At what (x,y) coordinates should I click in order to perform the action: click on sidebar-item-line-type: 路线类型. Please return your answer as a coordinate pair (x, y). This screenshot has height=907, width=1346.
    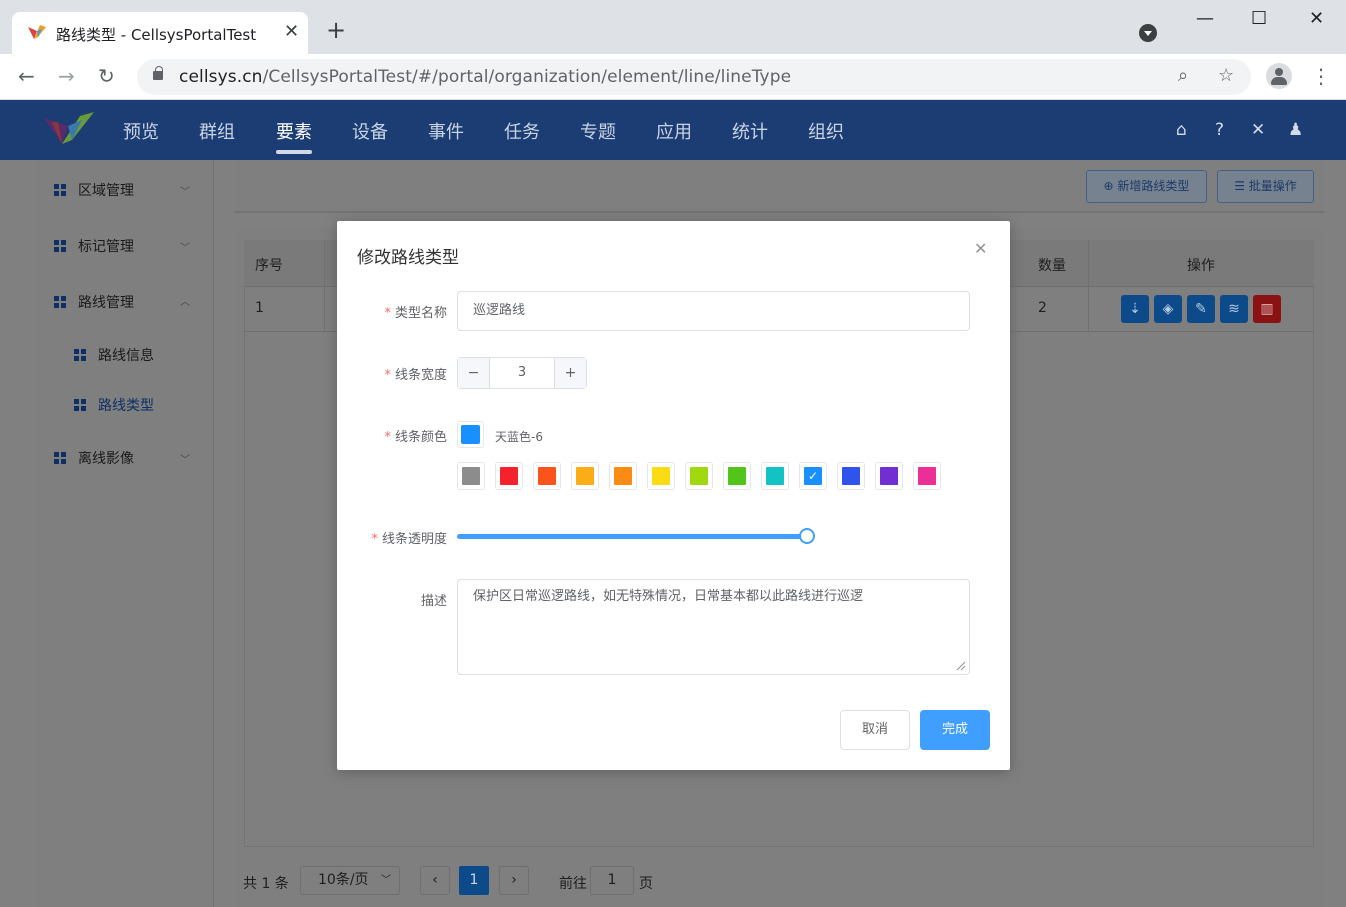
    Looking at the image, I should click on (114, 405).